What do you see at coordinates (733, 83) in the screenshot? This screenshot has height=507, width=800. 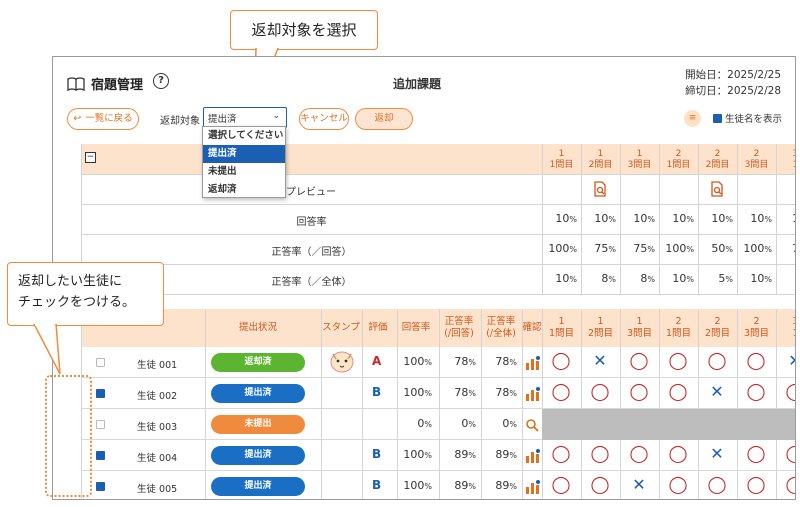 I see `dates: 開始日：2025/2/25 締切日：2025/2/28` at bounding box center [733, 83].